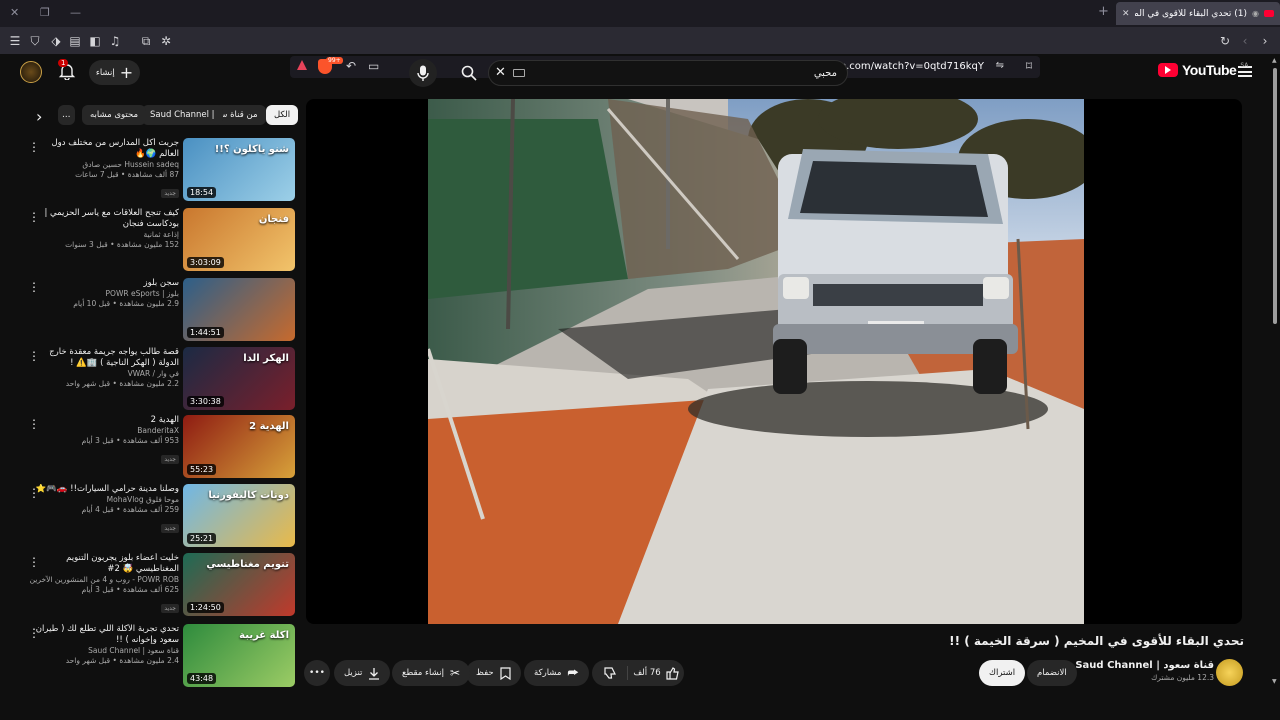 The image size is (1280, 720). Describe the element at coordinates (500, 72) in the screenshot. I see `clear-search-icon: ✕` at that location.